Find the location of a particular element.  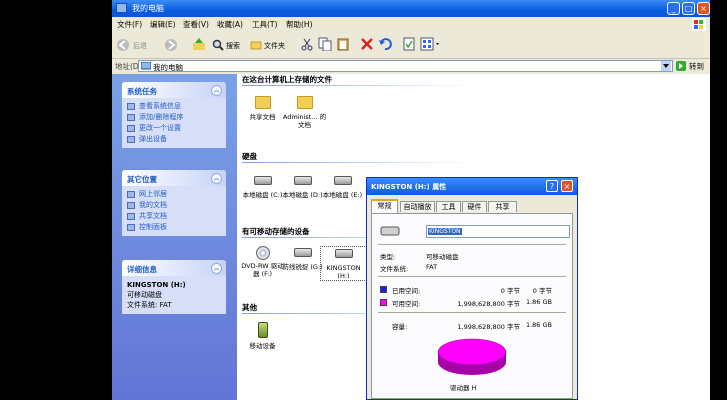

capacity-bytes: 1,998,628,800 字节 is located at coordinates (488, 327).